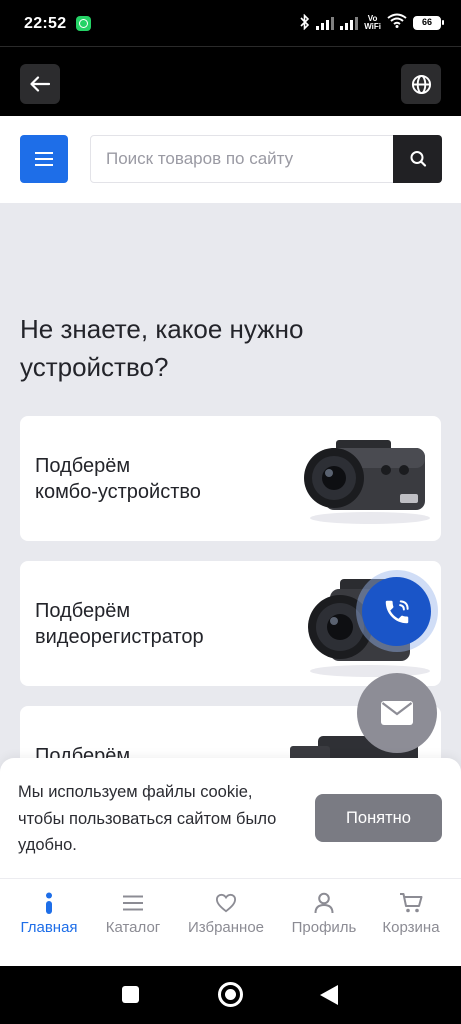  I want to click on mail-button, so click(397, 713).